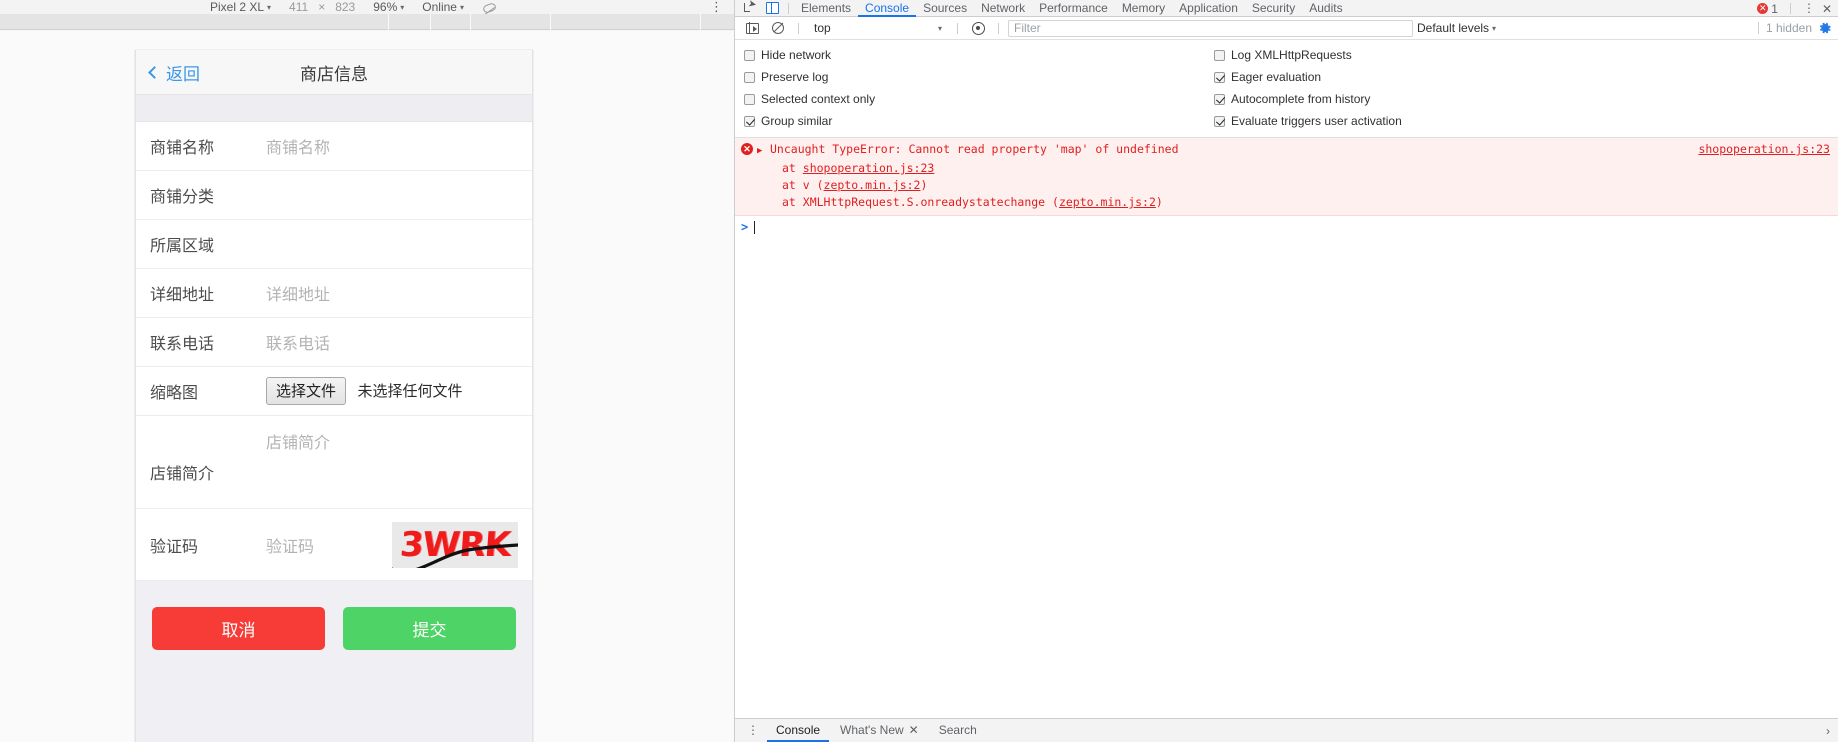 Image resolution: width=1838 pixels, height=742 pixels. Describe the element at coordinates (978, 28) in the screenshot. I see `create-live-expression-button` at that location.